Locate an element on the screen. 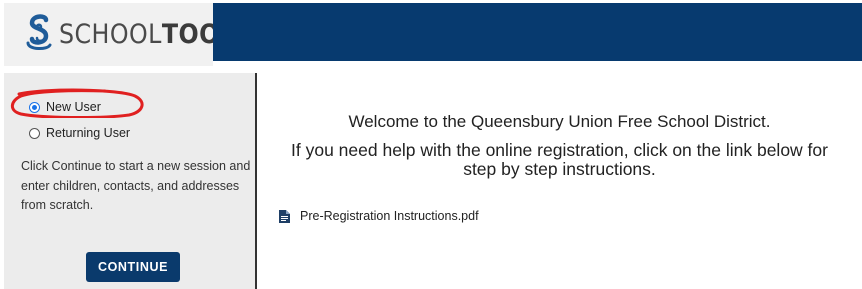 The width and height of the screenshot is (862, 289). file-link-label: Pre-Registration Instructions.pdf is located at coordinates (389, 216).